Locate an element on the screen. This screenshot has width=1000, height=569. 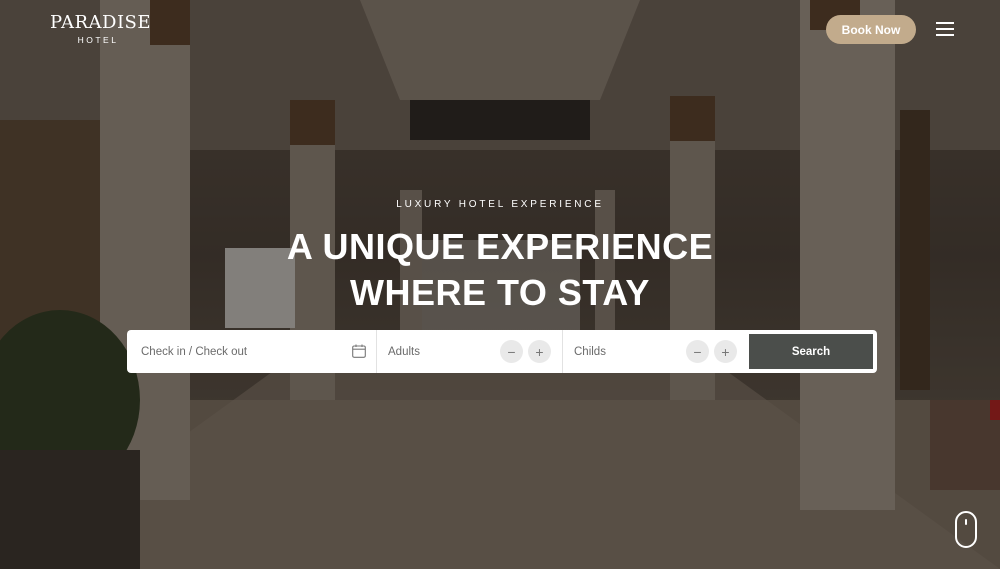
childs-label: Childs is located at coordinates (590, 351).